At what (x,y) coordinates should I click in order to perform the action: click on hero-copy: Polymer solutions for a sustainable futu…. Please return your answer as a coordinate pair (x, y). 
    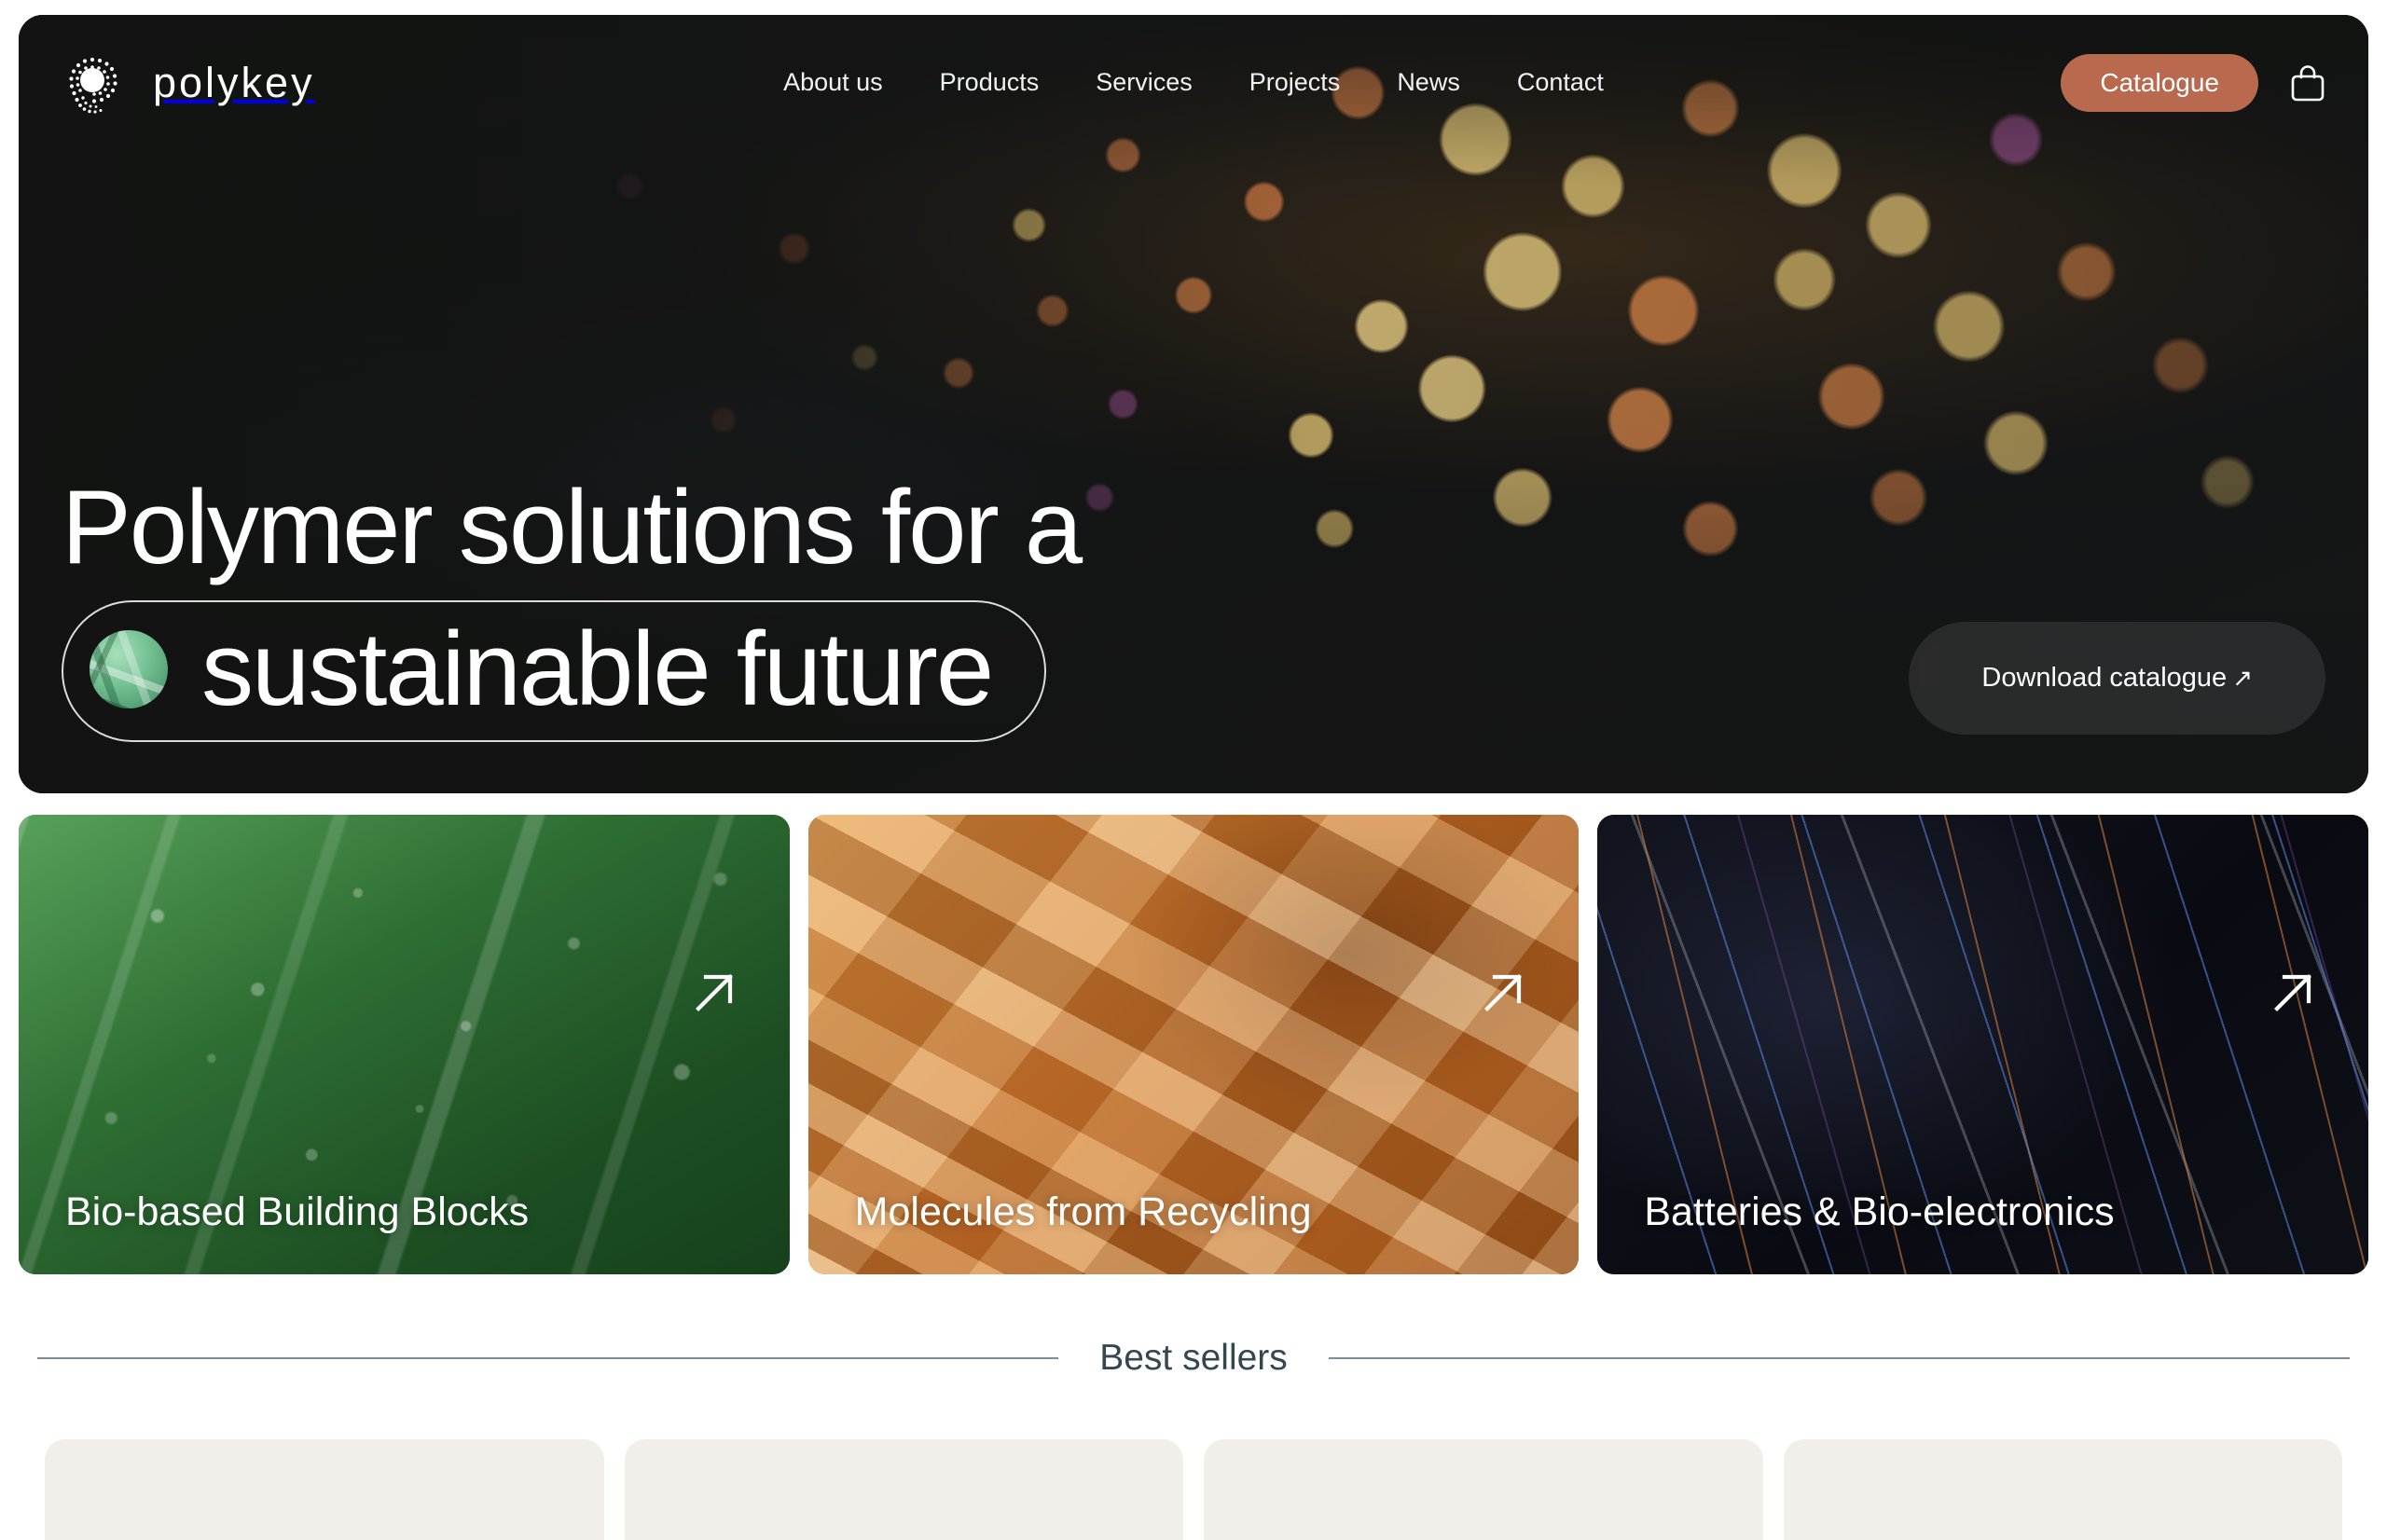
    Looking at the image, I should click on (572, 605).